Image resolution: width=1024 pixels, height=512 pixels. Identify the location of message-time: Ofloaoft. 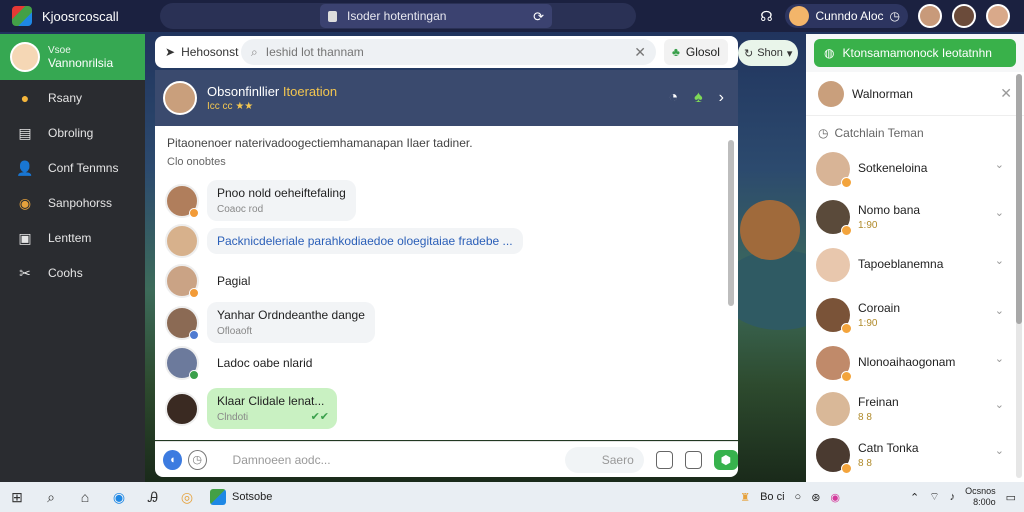
(235, 331).